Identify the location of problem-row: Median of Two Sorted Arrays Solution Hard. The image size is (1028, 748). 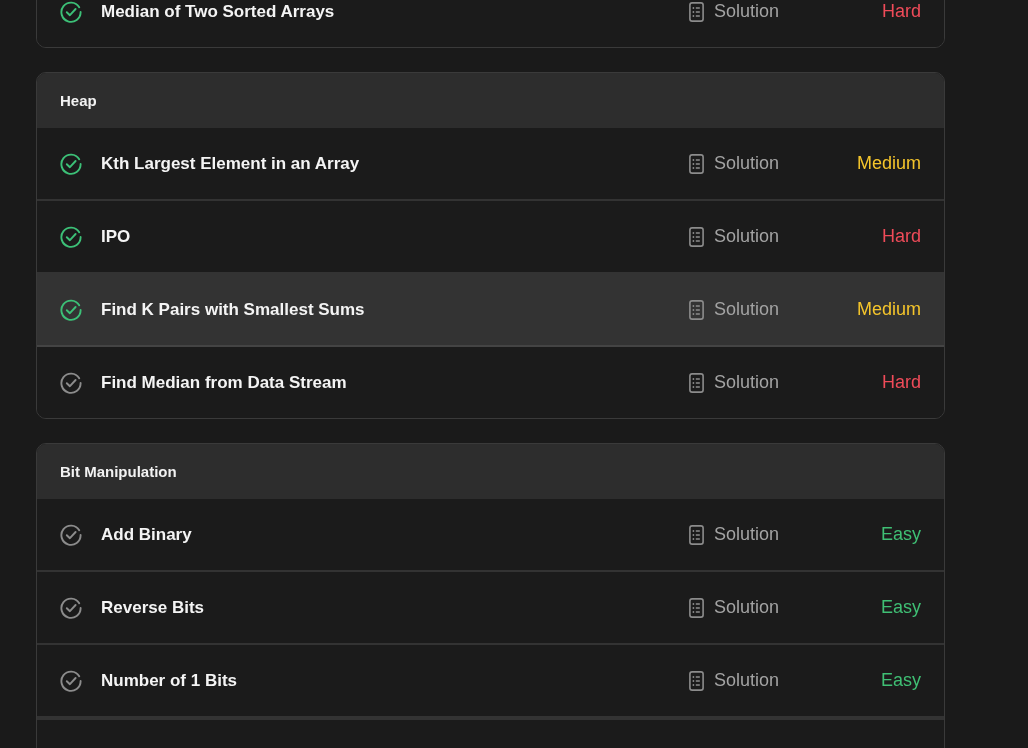
(490, 23).